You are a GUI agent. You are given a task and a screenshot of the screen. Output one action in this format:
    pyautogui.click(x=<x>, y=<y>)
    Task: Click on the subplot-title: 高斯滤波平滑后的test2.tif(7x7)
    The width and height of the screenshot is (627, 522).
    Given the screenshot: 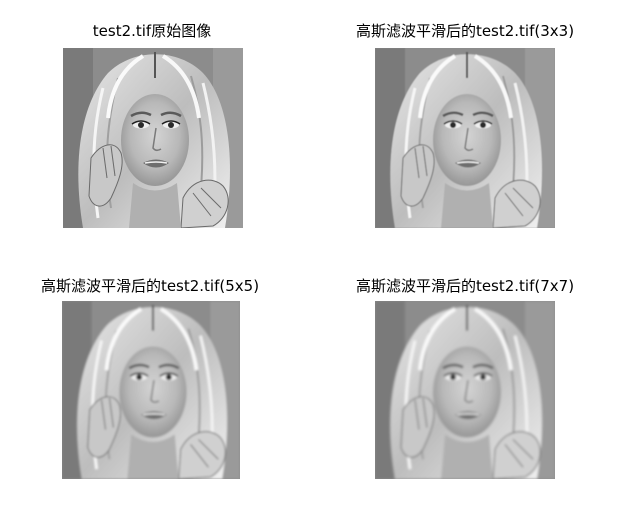 What is the action you would take?
    pyautogui.click(x=465, y=286)
    